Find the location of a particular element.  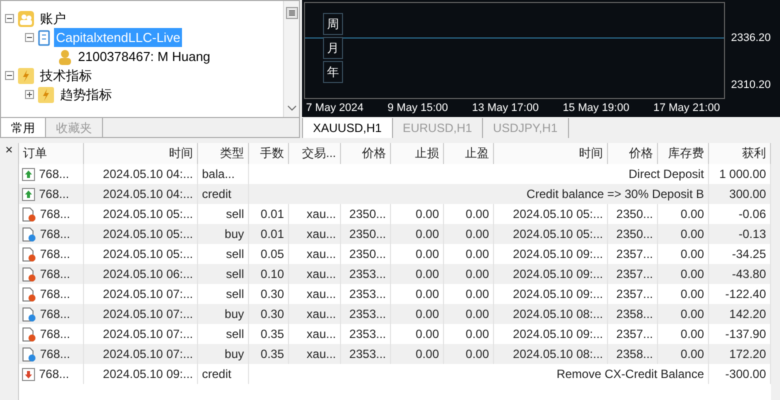

period-button: 月 is located at coordinates (333, 48).